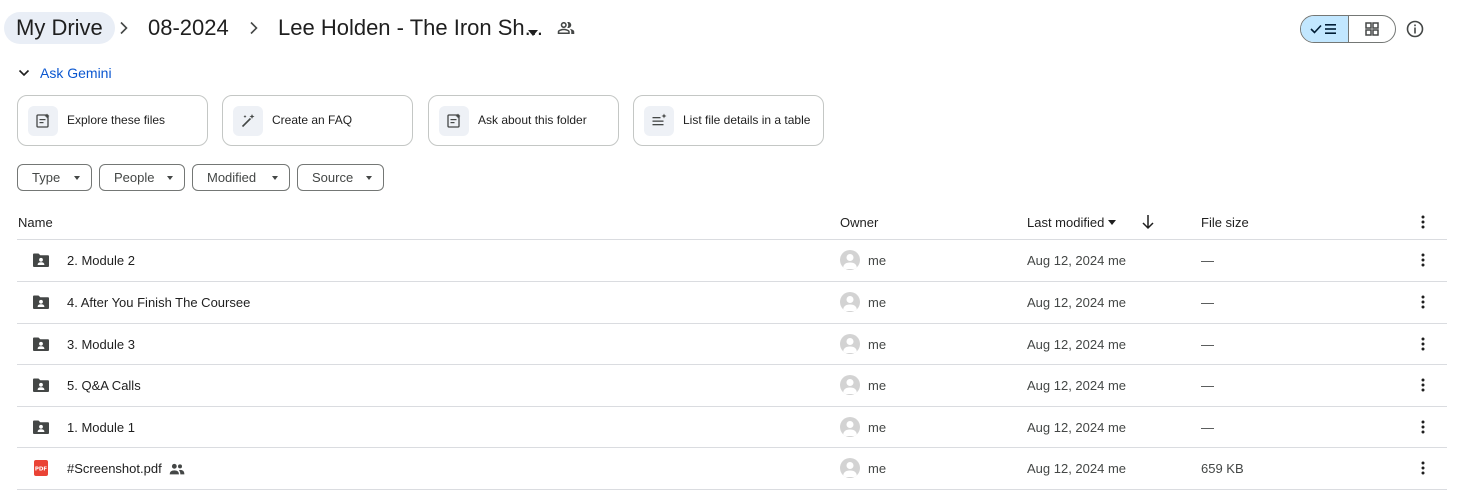  What do you see at coordinates (1225, 222) in the screenshot?
I see `column-header-file-size: File size` at bounding box center [1225, 222].